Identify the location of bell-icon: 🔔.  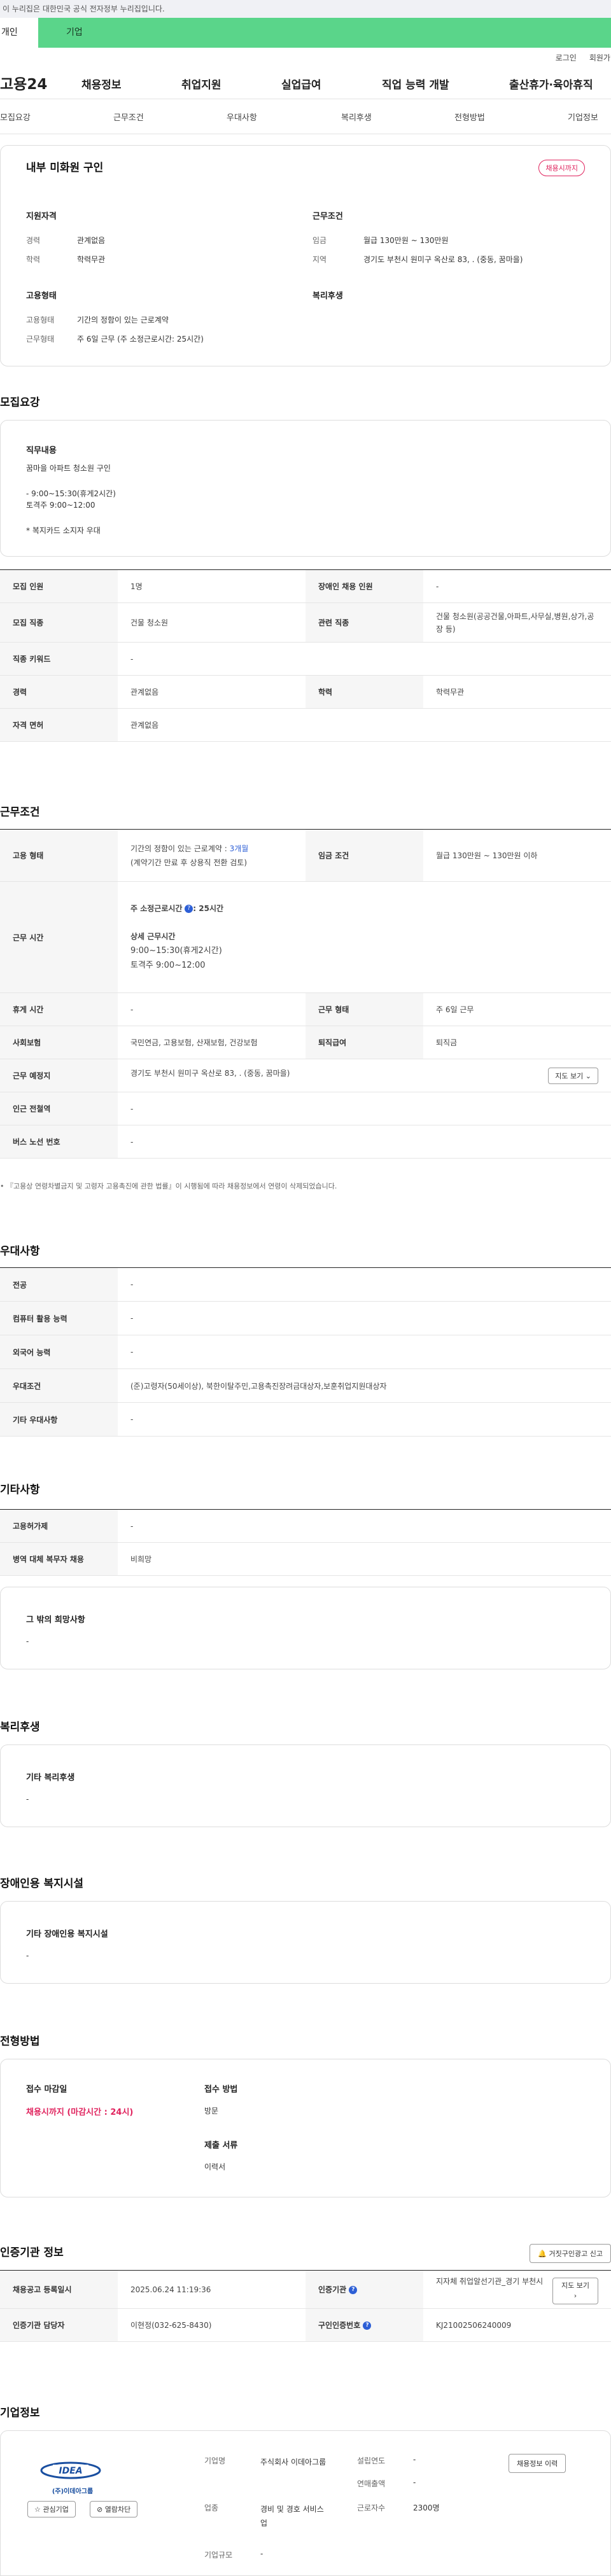
(542, 2254).